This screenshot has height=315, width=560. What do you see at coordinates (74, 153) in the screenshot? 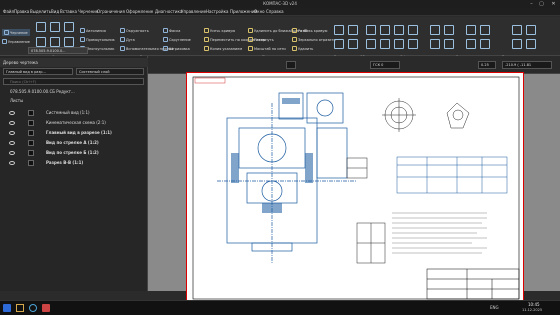
I see `tree-item-view-b: Вид по стрелке Б (1:2)` at bounding box center [74, 153].